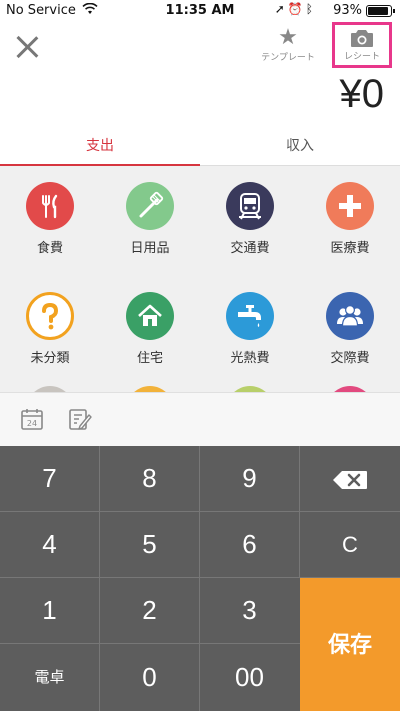 This screenshot has height=711, width=400. Describe the element at coordinates (249, 610) in the screenshot. I see `key-3: 3` at that location.